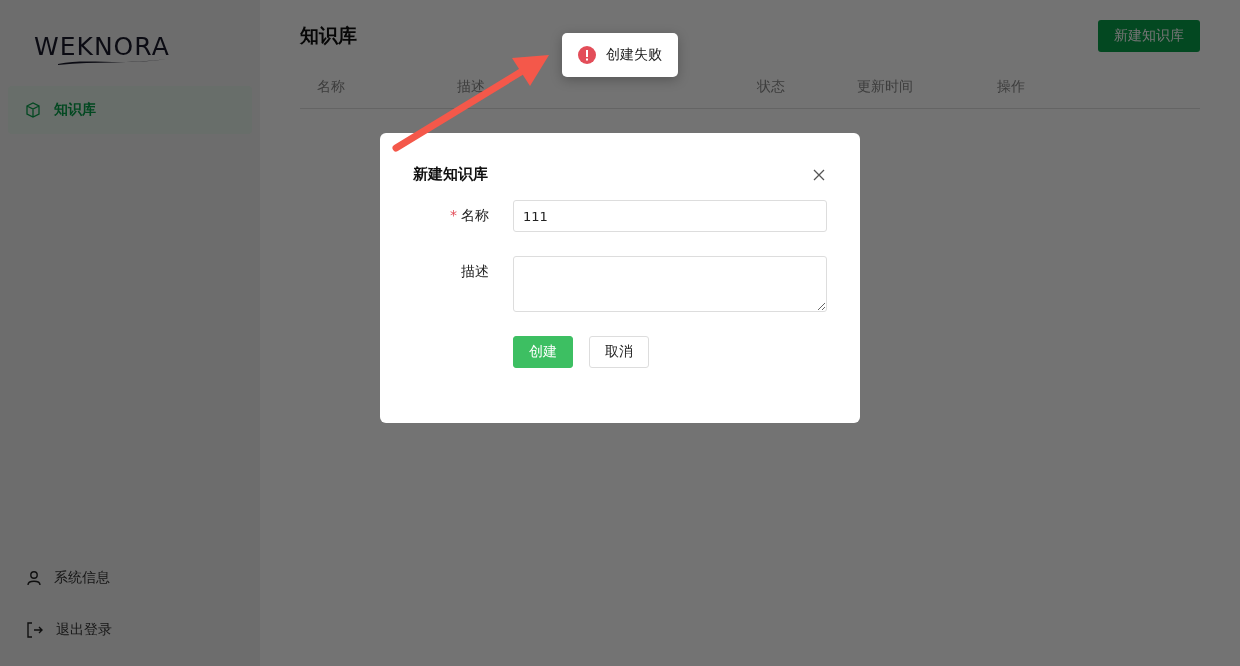 This screenshot has height=666, width=1240. What do you see at coordinates (670, 216) in the screenshot?
I see `name-input: 111` at bounding box center [670, 216].